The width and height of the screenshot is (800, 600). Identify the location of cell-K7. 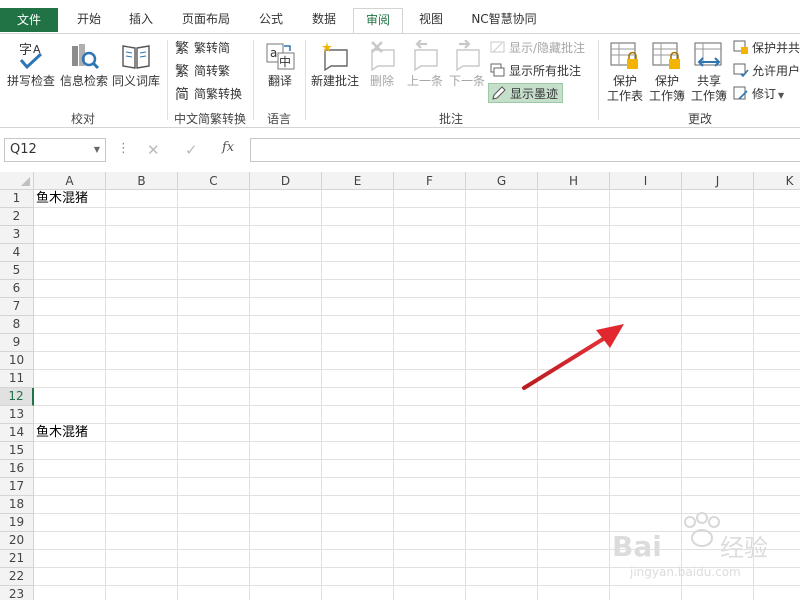
(777, 307).